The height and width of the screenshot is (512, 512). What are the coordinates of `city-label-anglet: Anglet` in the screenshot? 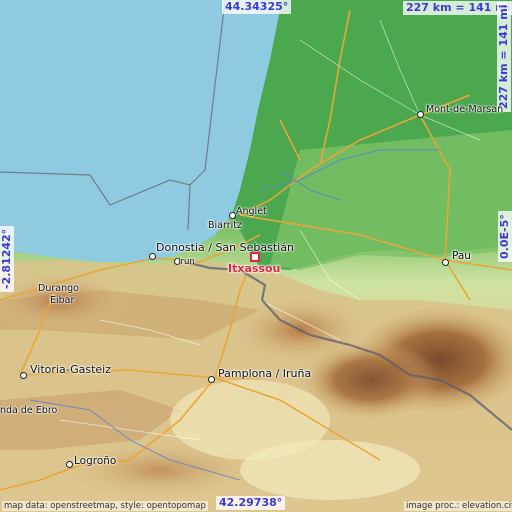 It's located at (251, 211).